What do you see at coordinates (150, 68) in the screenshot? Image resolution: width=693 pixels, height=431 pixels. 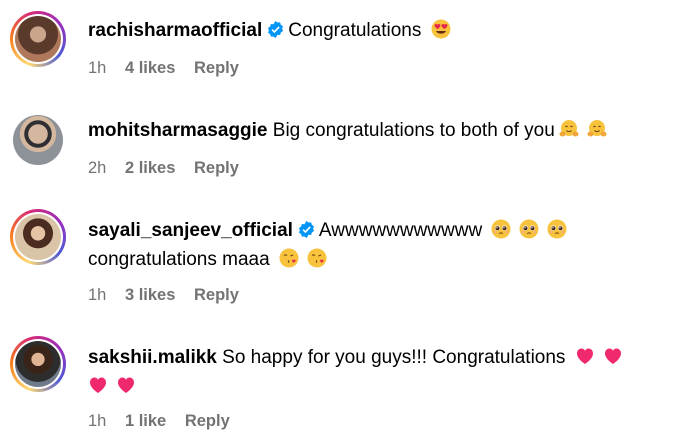 I see `comment-likes: 4 likes` at bounding box center [150, 68].